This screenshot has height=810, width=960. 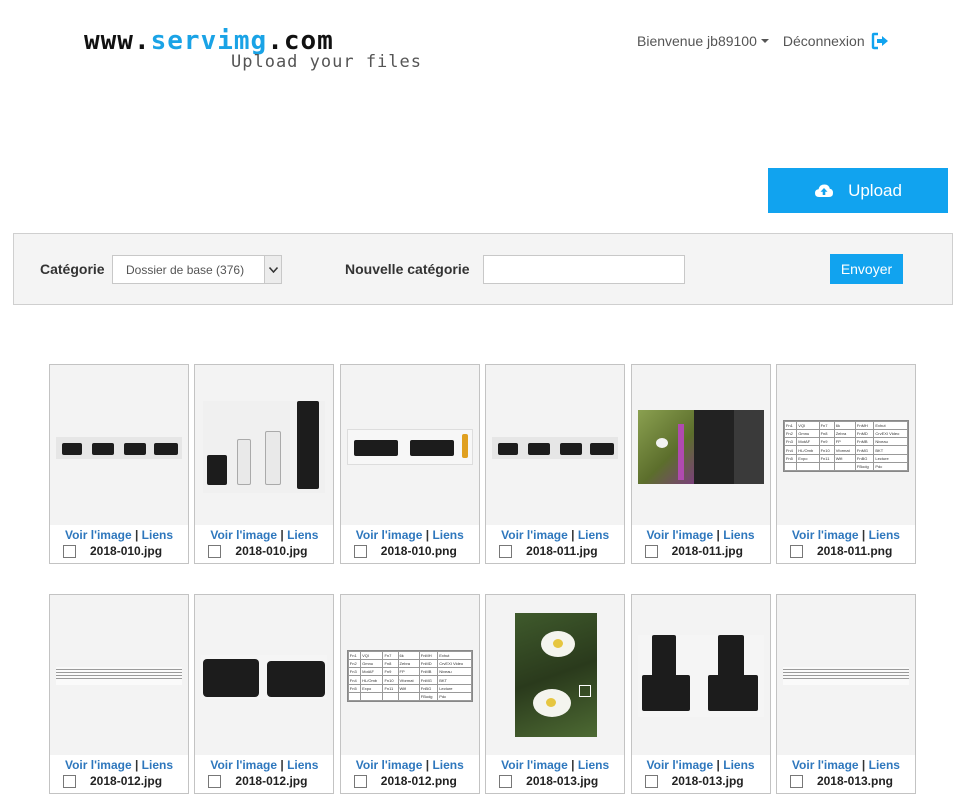 What do you see at coordinates (854, 551) in the screenshot?
I see `file-name: 2018-011.png` at bounding box center [854, 551].